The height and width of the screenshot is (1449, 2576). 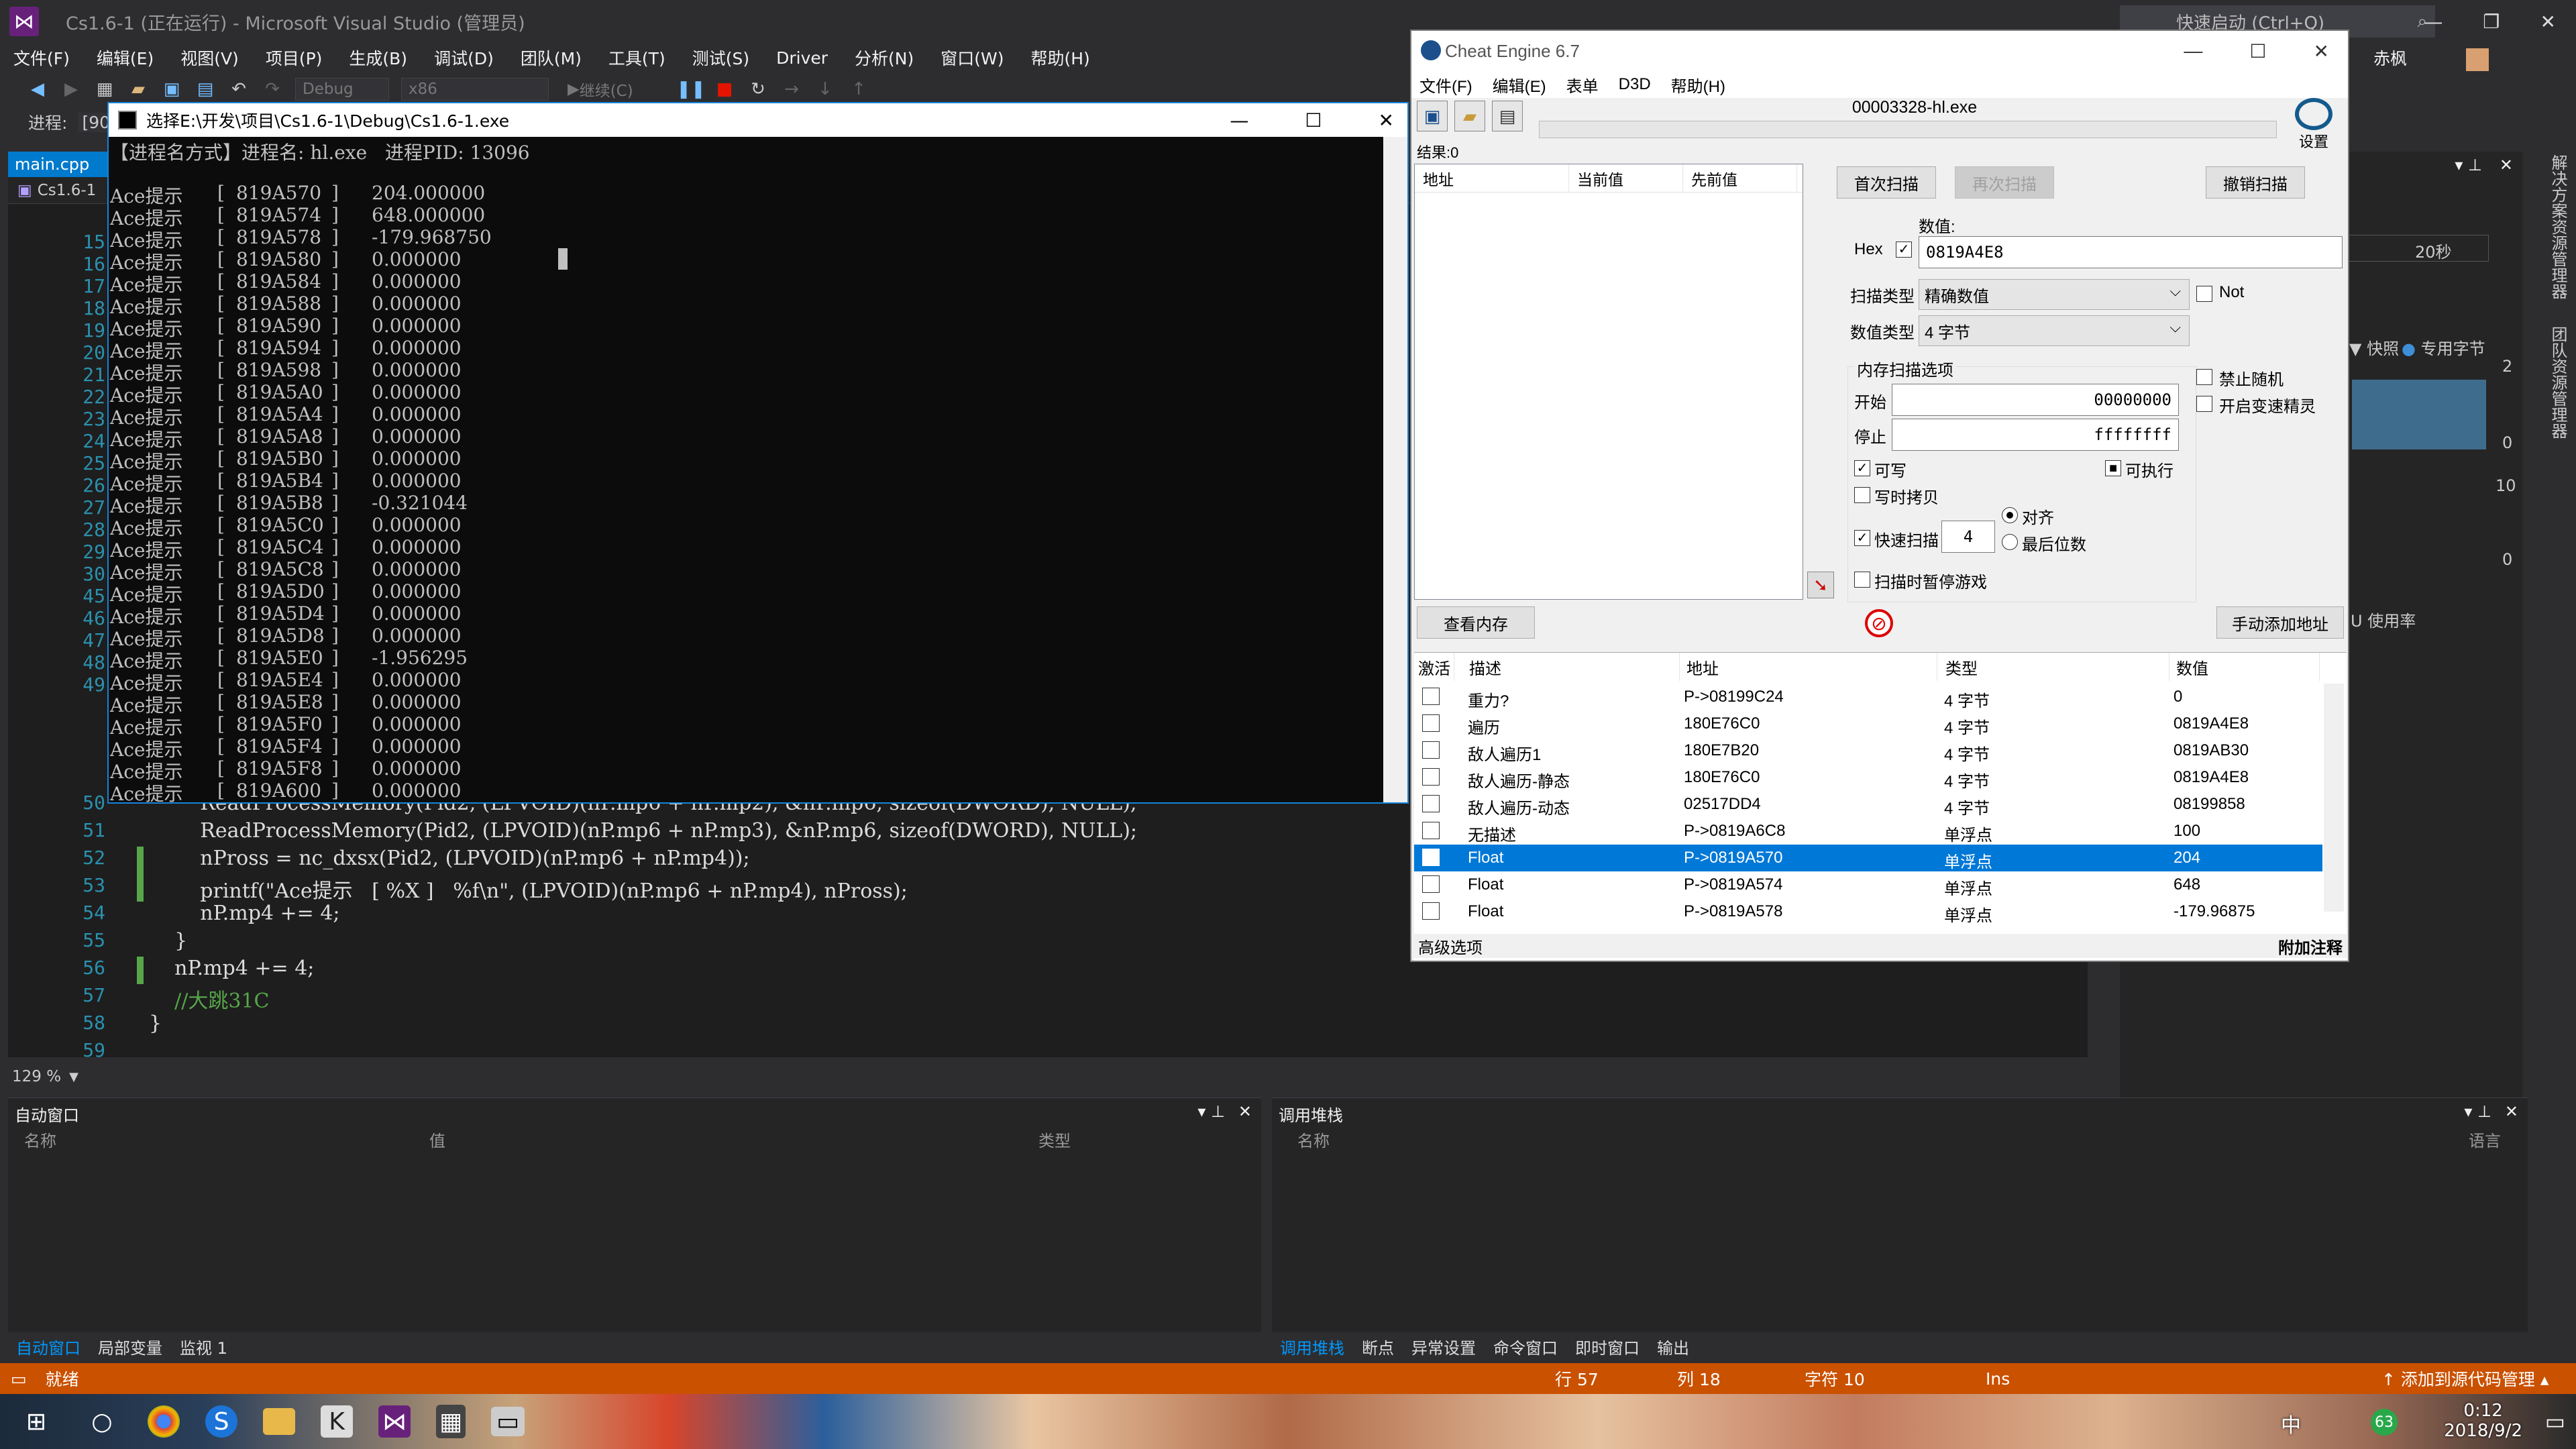 I want to click on ime-language: 中, so click(x=2291, y=1423).